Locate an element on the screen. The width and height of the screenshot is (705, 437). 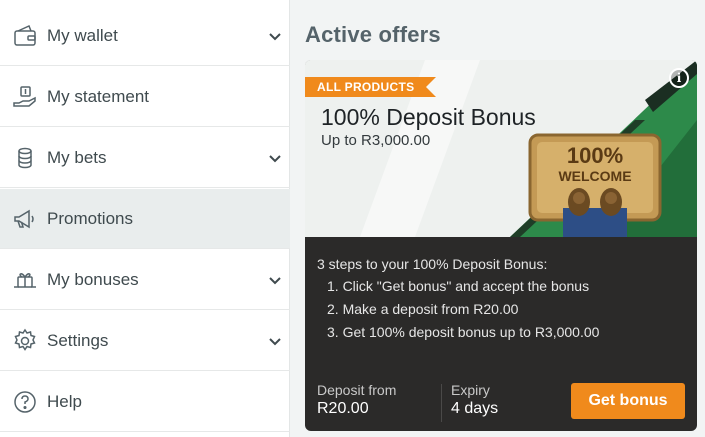
get-bonus-button: Get bonus is located at coordinates (628, 401).